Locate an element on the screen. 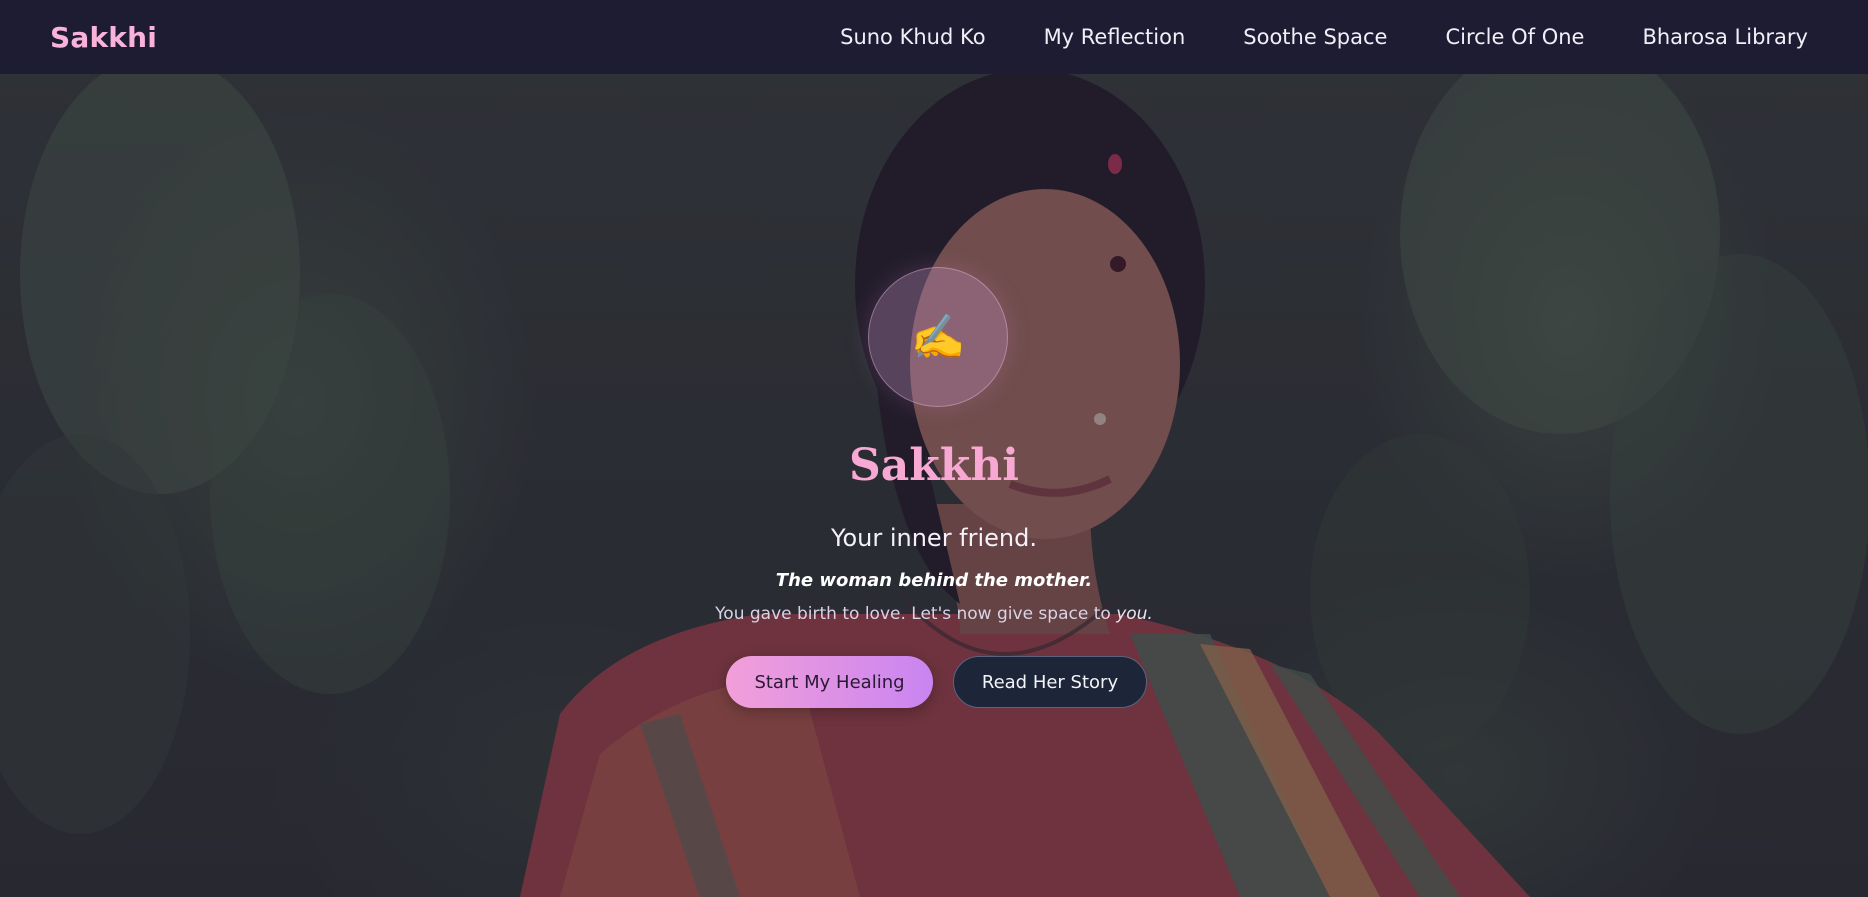 The width and height of the screenshot is (1868, 897). writing-hand-icon: ✍️ is located at coordinates (938, 337).